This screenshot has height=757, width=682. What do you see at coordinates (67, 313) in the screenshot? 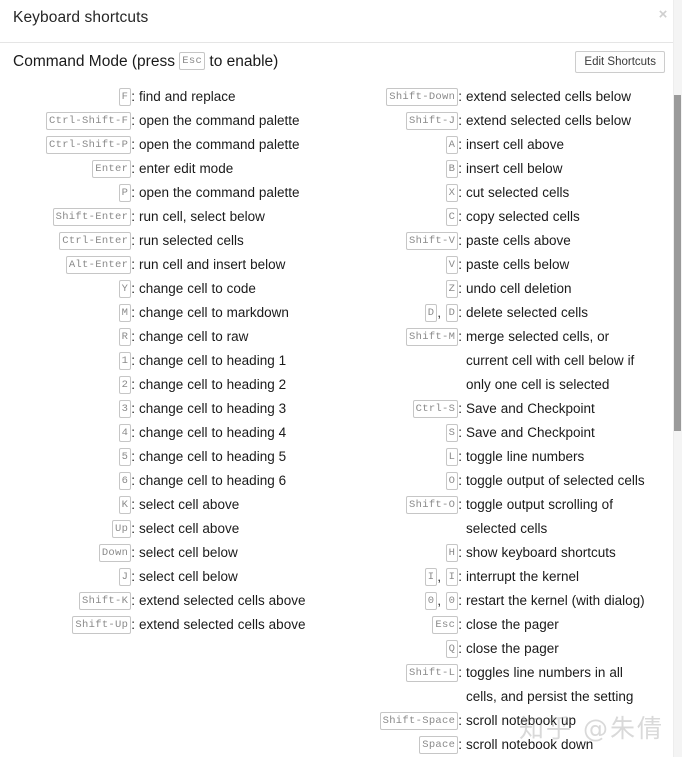
I see `shortcut-keys: M:` at bounding box center [67, 313].